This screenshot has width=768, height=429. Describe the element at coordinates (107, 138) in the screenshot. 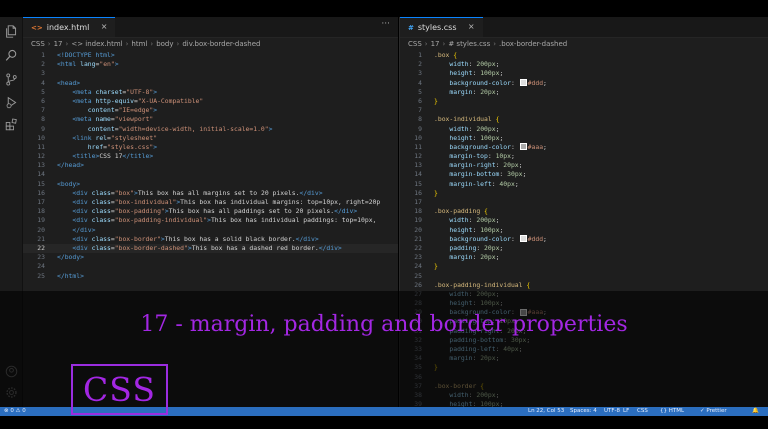

I see `line-text: <link rel="stylesheet"` at that location.